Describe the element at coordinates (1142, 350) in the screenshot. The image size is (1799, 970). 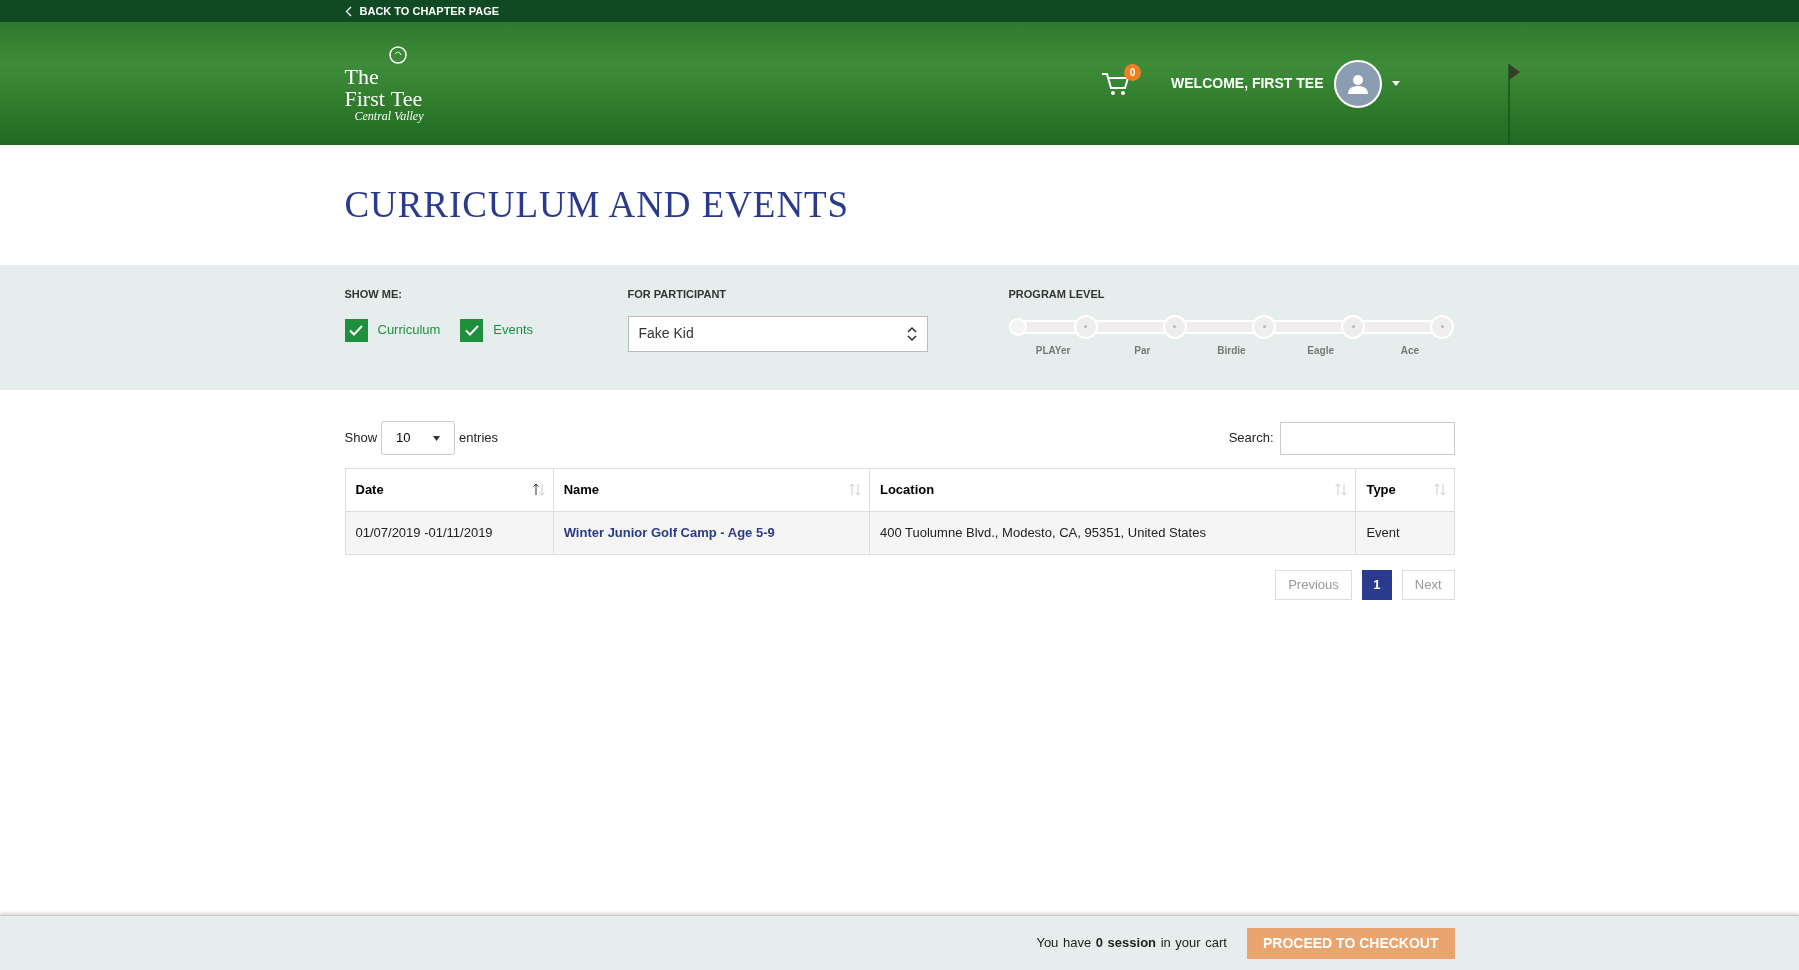
I see `level-label: Par` at that location.